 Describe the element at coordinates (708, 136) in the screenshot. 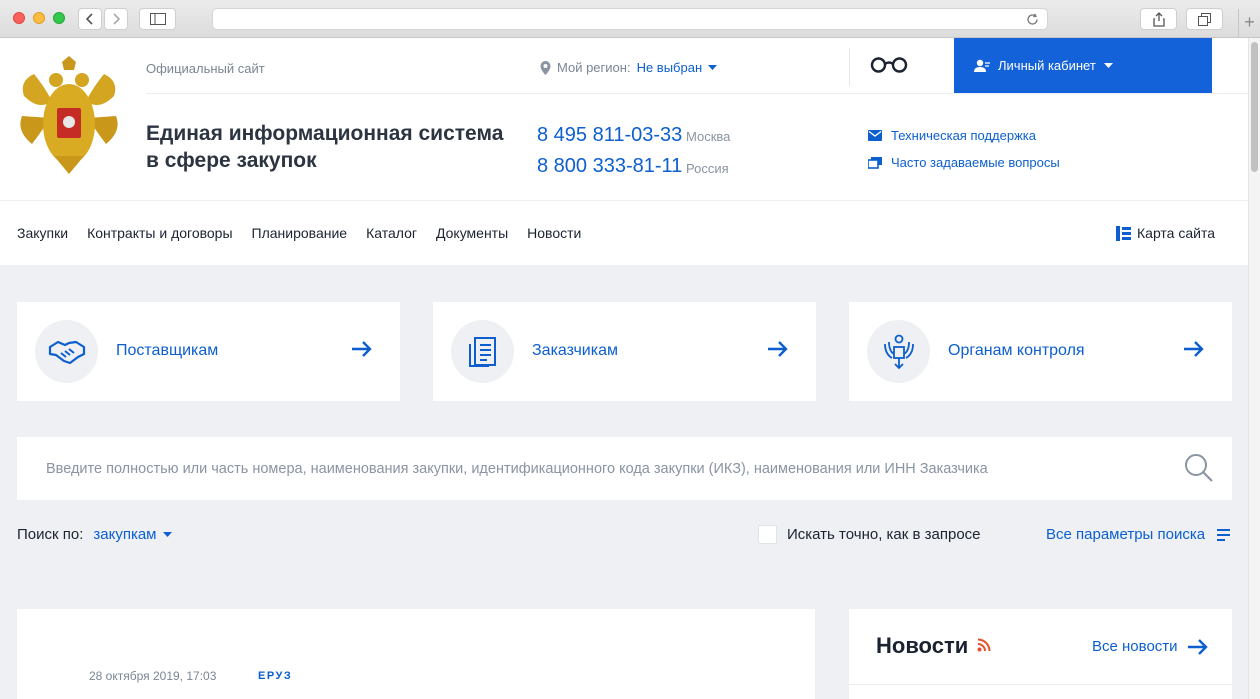

I see `phone-city-label: Москва` at that location.